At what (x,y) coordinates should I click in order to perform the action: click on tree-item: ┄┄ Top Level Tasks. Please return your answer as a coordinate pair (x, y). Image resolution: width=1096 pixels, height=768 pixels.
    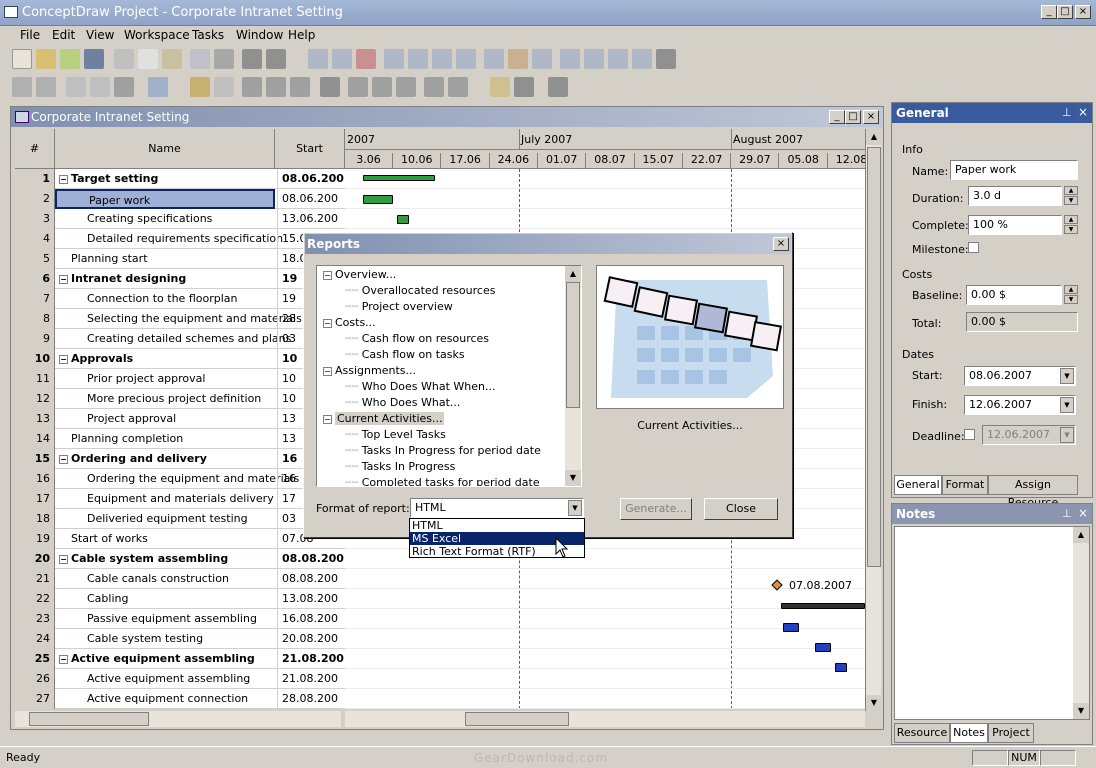
    Looking at the image, I should click on (395, 434).